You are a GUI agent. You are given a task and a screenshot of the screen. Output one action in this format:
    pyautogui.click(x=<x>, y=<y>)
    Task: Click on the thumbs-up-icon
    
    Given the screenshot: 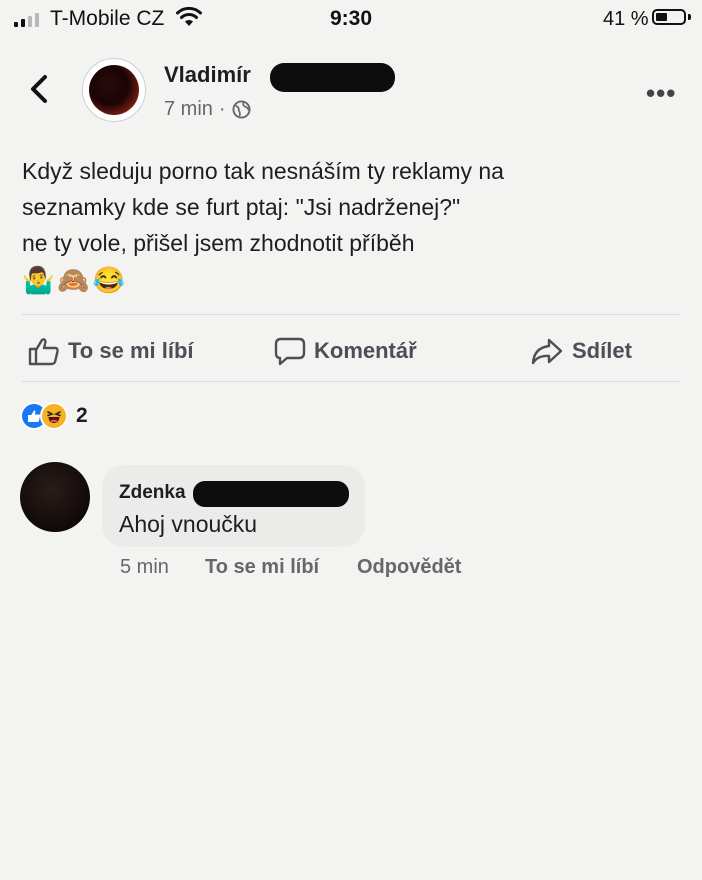 What is the action you would take?
    pyautogui.click(x=43, y=352)
    